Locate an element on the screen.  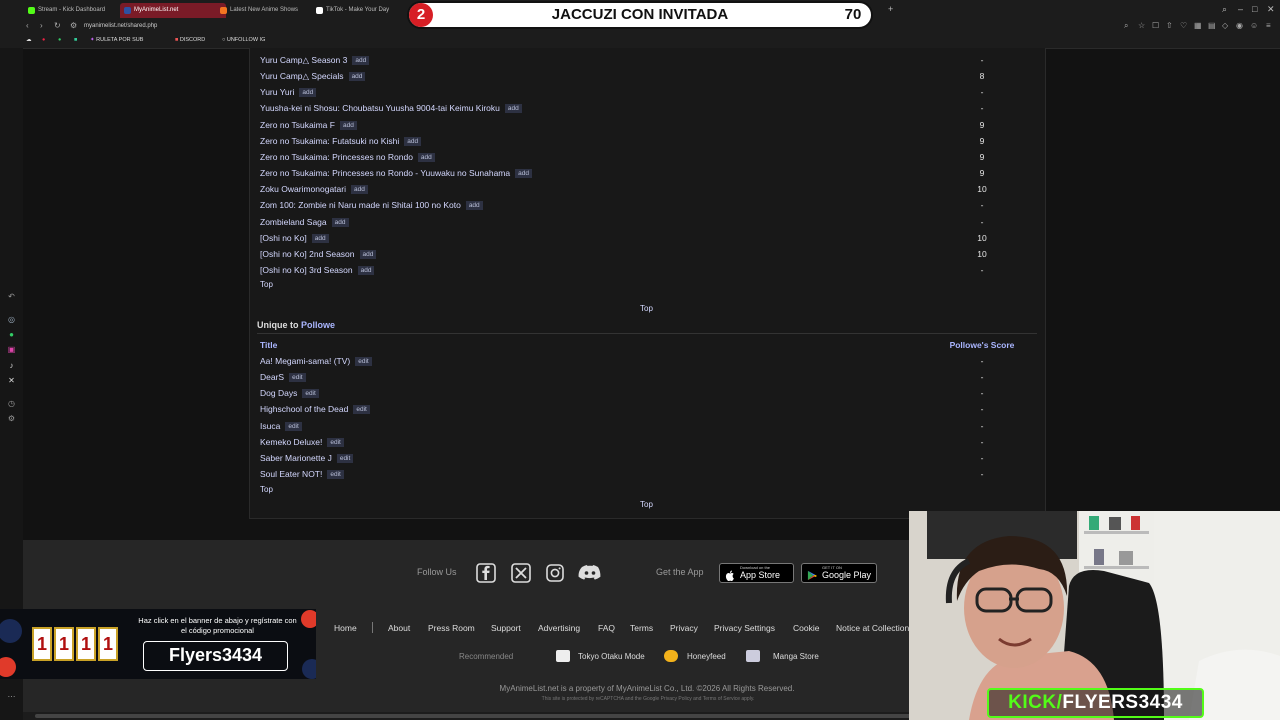
cloud-icon: ☁ is located at coordinates (29, 40).